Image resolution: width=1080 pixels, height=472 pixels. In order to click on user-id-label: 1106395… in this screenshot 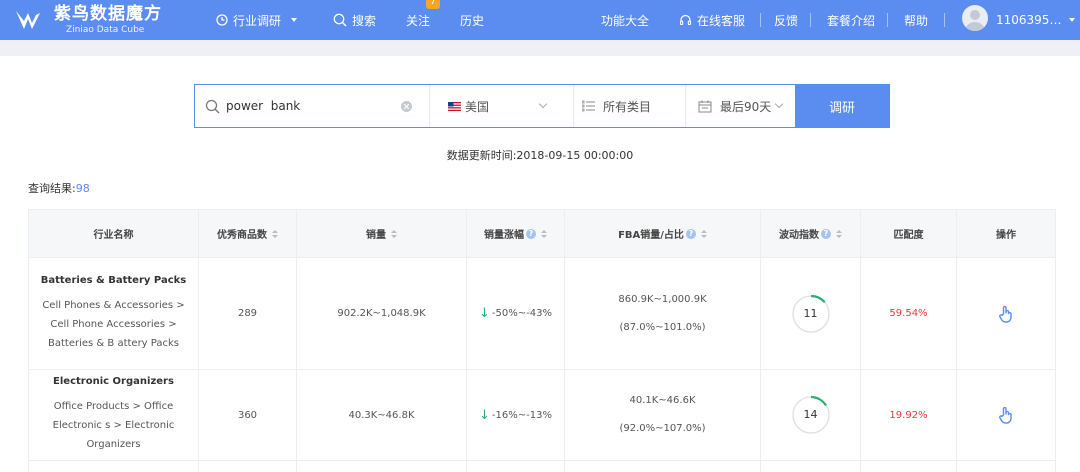, I will do `click(1029, 20)`.